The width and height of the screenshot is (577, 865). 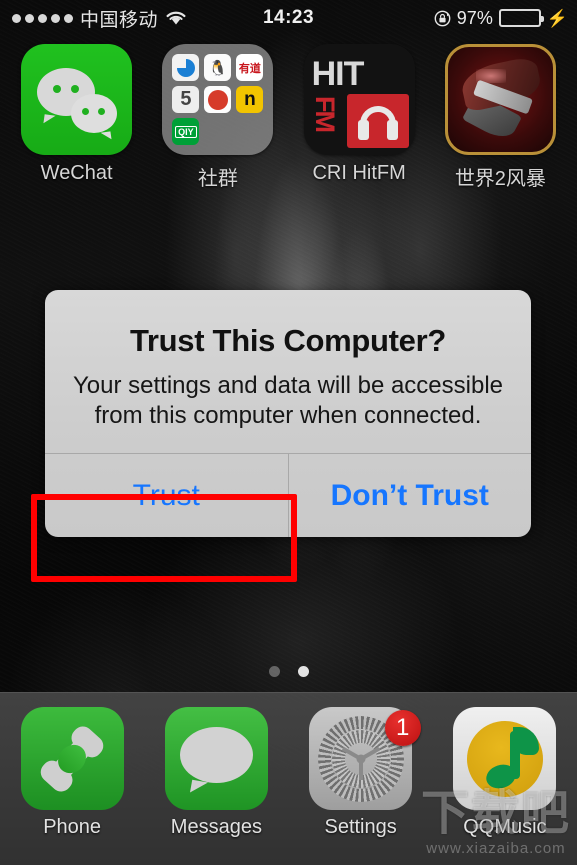 I want to click on page-dot-2-active, so click(x=303, y=671).